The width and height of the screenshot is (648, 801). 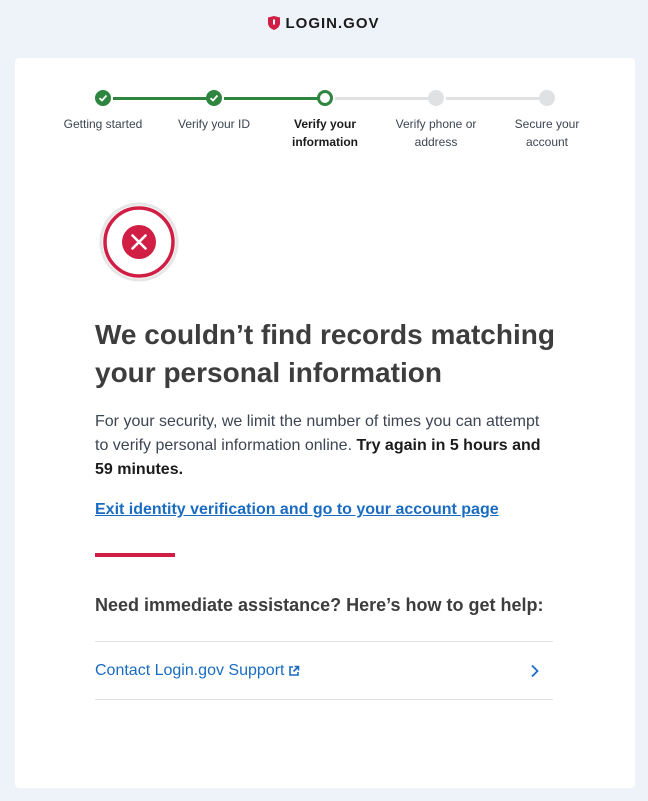 I want to click on contact-support-label: Contact Login.gov Support, so click(x=190, y=670).